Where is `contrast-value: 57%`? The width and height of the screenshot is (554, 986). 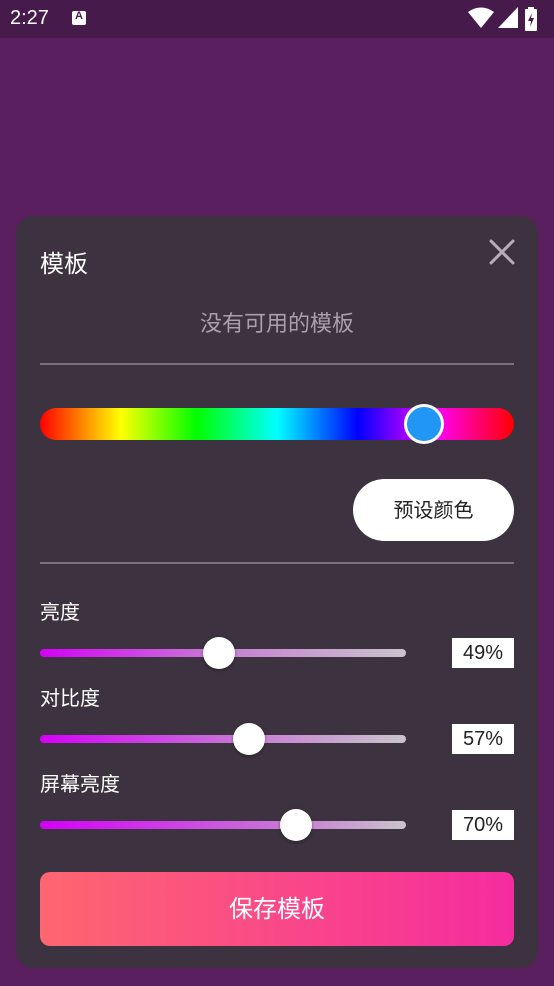
contrast-value: 57% is located at coordinates (483, 739).